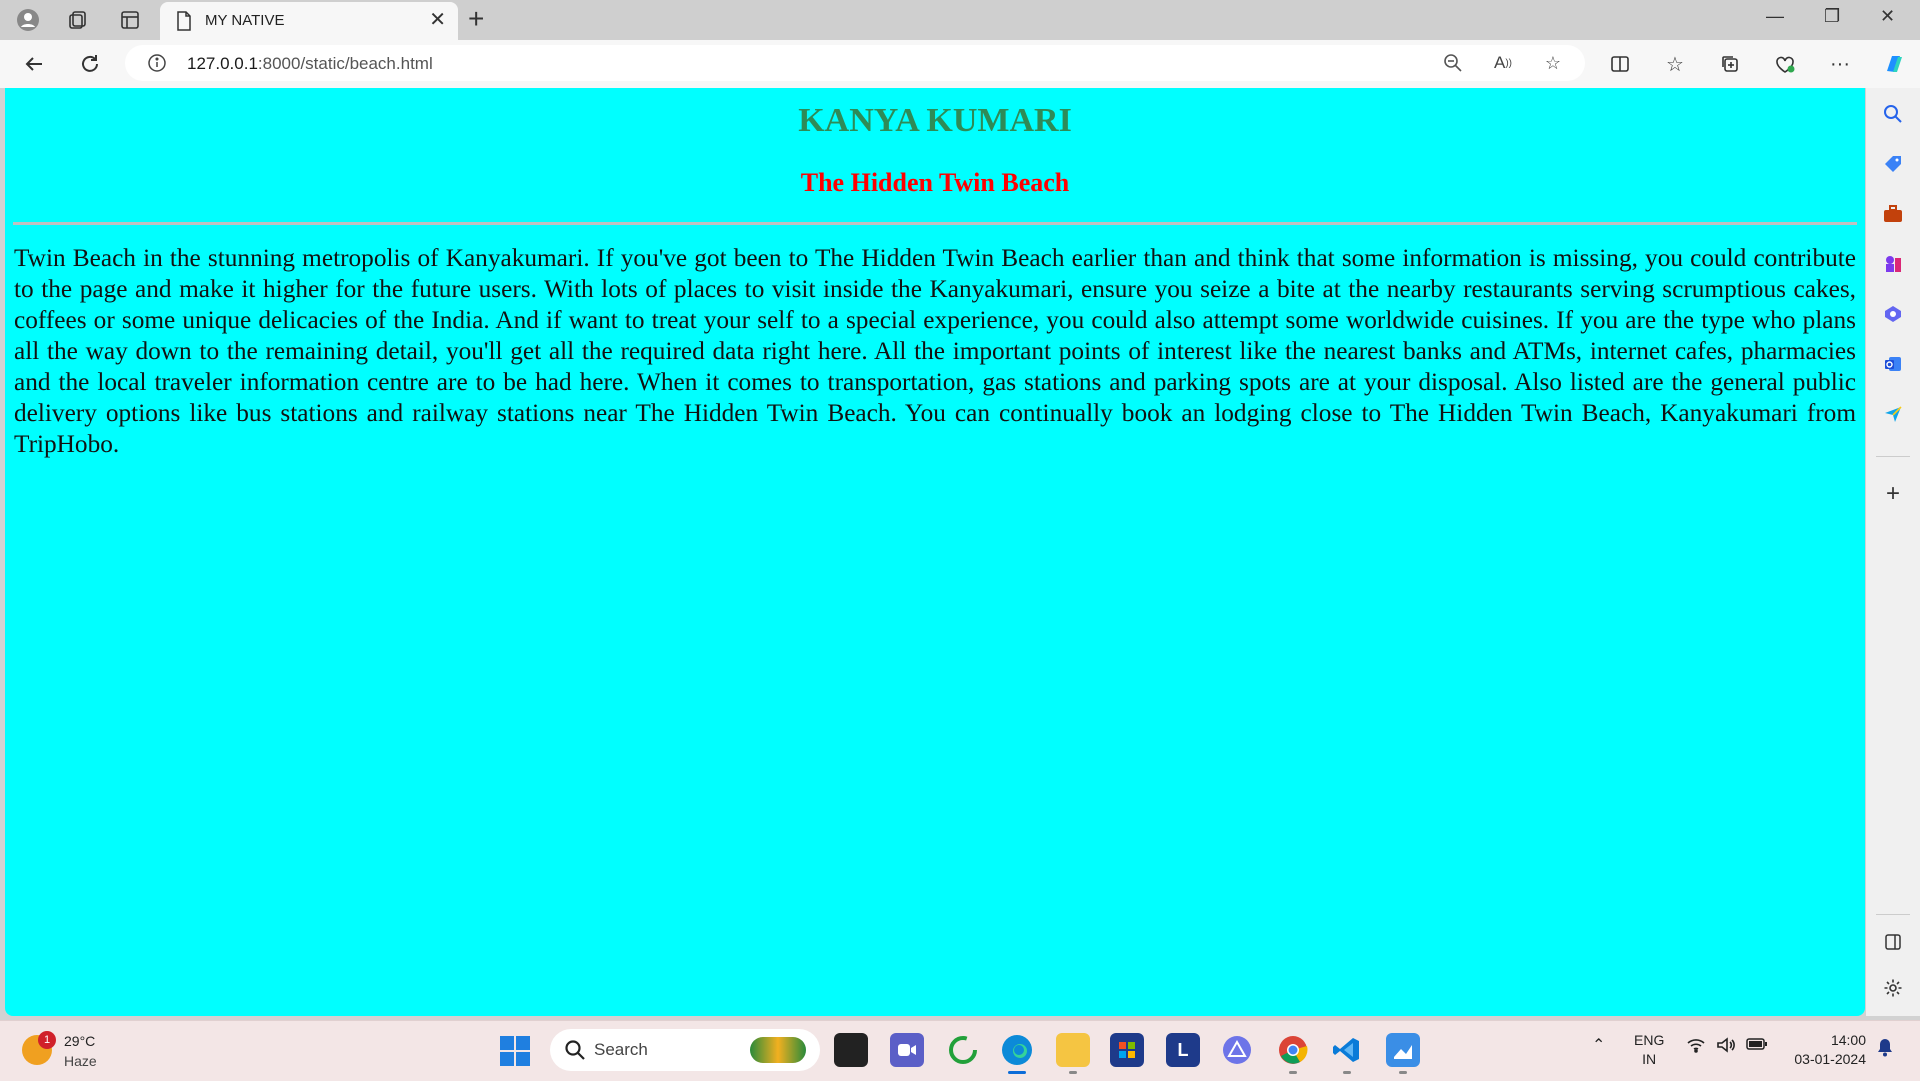 This screenshot has height=1081, width=1920. I want to click on tab-title: MY NATIVE, so click(245, 20).